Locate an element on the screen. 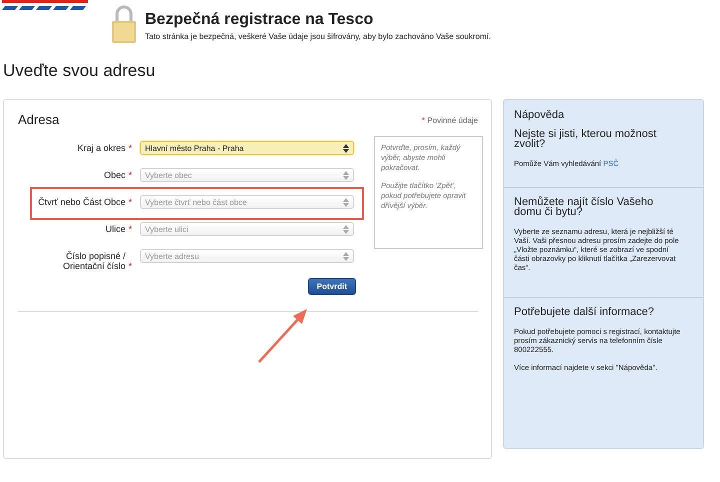 Image resolution: width=720 pixels, height=482 pixels. padlock-icon is located at coordinates (124, 25).